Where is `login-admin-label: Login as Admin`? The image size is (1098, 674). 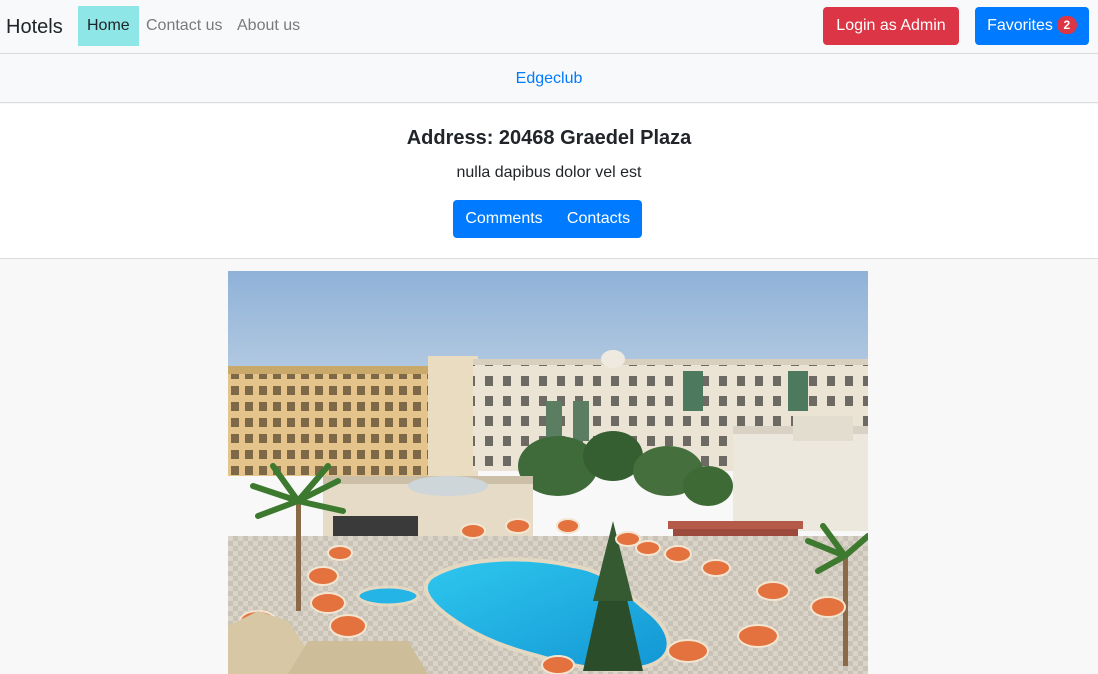 login-admin-label: Login as Admin is located at coordinates (891, 25).